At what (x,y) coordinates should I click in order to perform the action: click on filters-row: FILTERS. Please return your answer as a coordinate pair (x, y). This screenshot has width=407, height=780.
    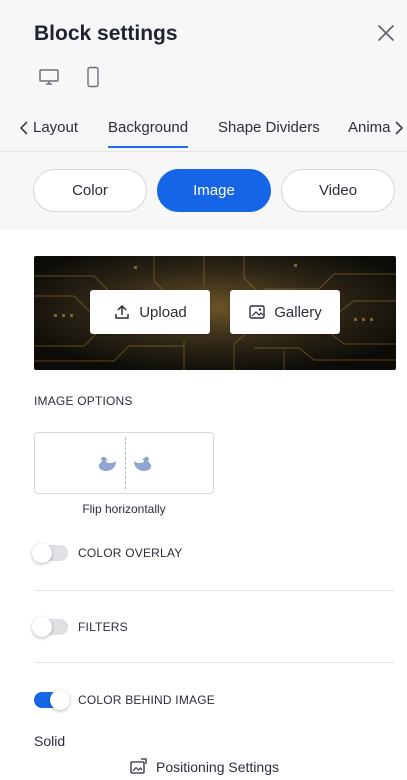
    Looking at the image, I should click on (80, 627).